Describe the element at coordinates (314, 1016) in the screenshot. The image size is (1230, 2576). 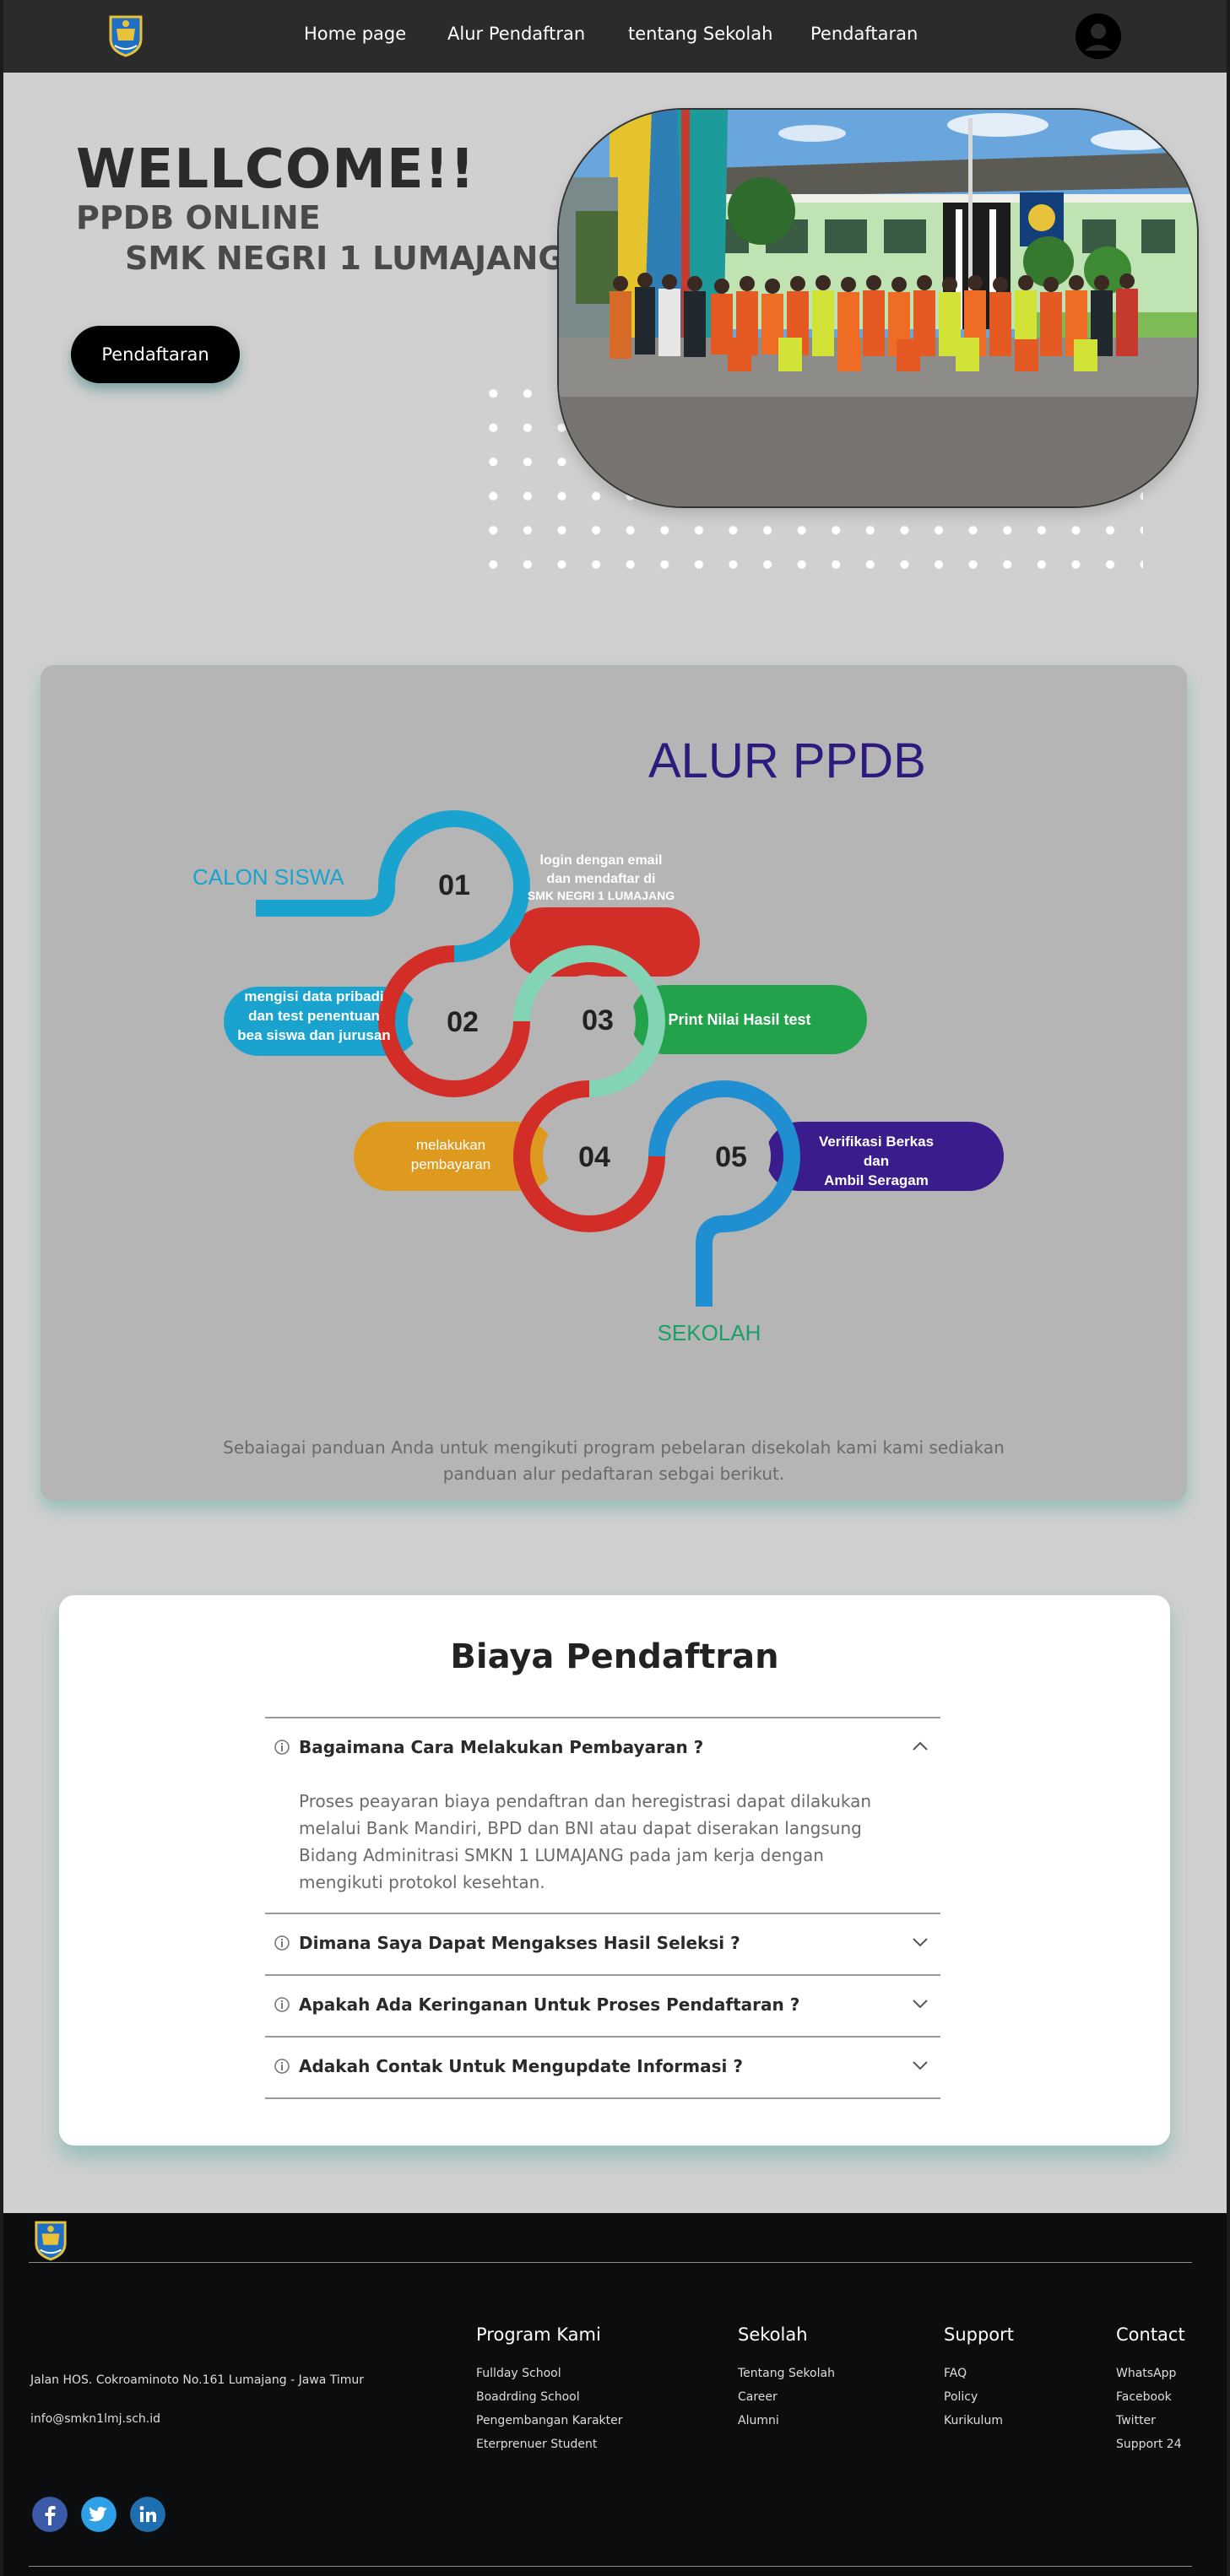
I see `step-02-text-2: dan test penentuan` at that location.